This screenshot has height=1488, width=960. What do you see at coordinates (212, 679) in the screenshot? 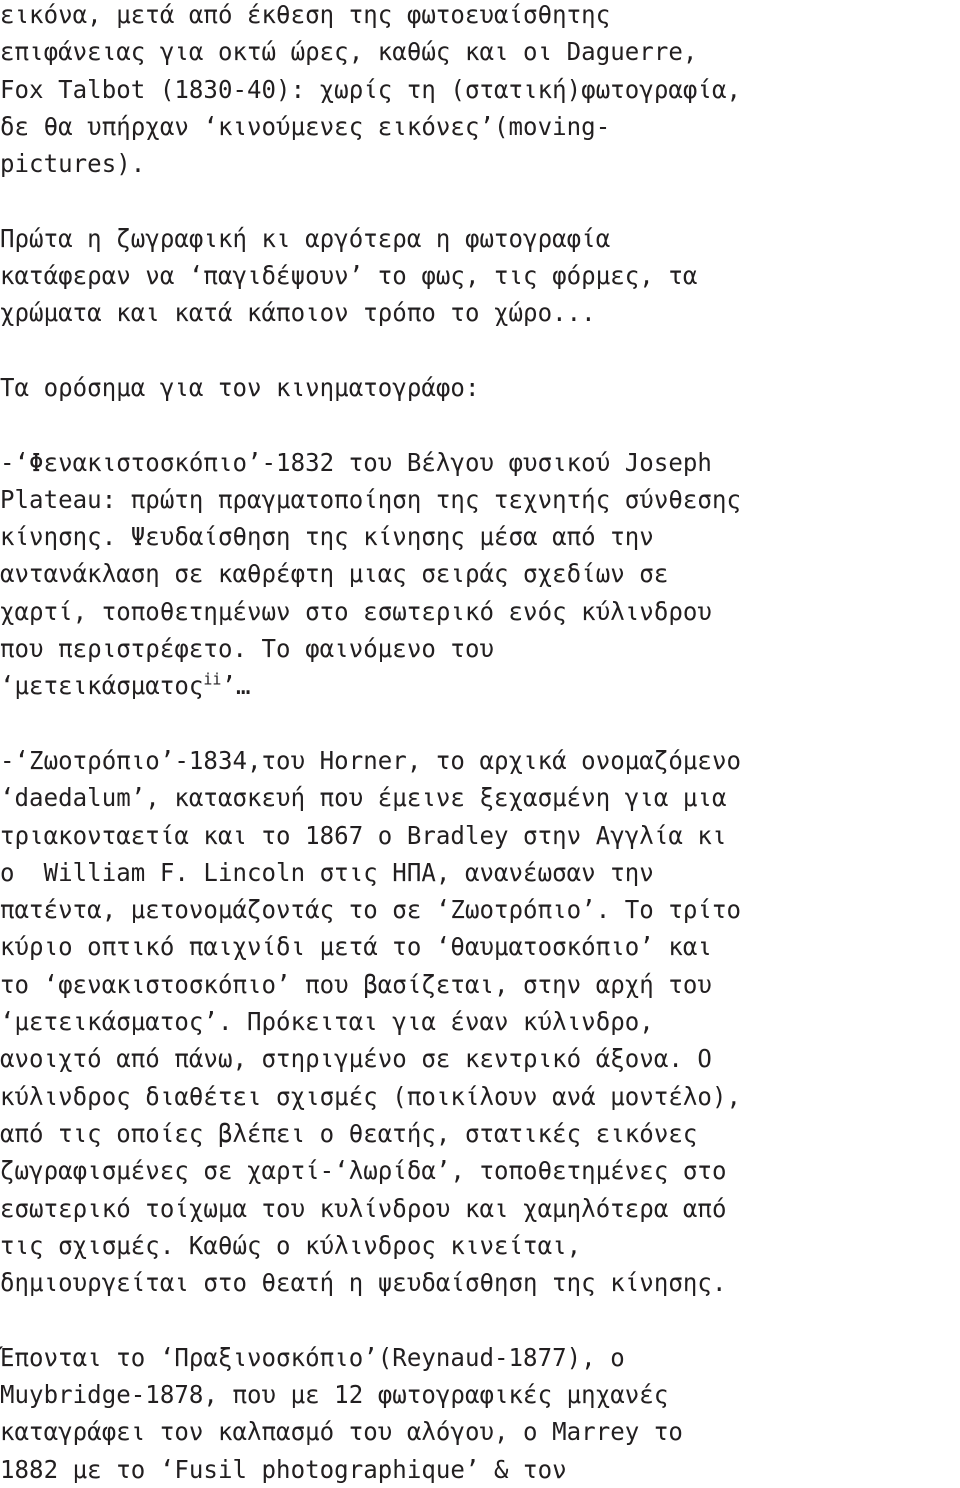
I see `footnote-marker: ii` at bounding box center [212, 679].